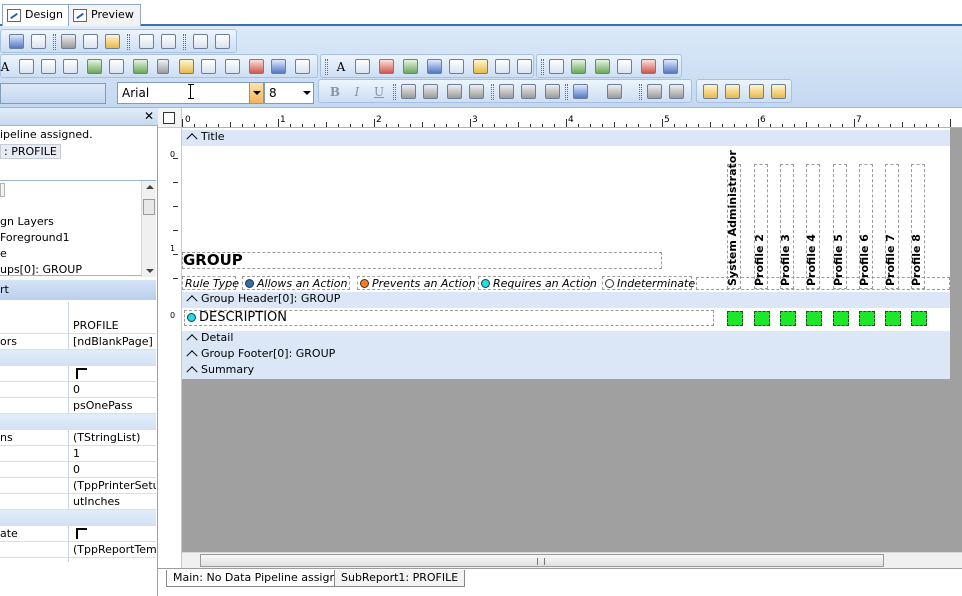  I want to click on column-header: Profile 3, so click(786, 226).